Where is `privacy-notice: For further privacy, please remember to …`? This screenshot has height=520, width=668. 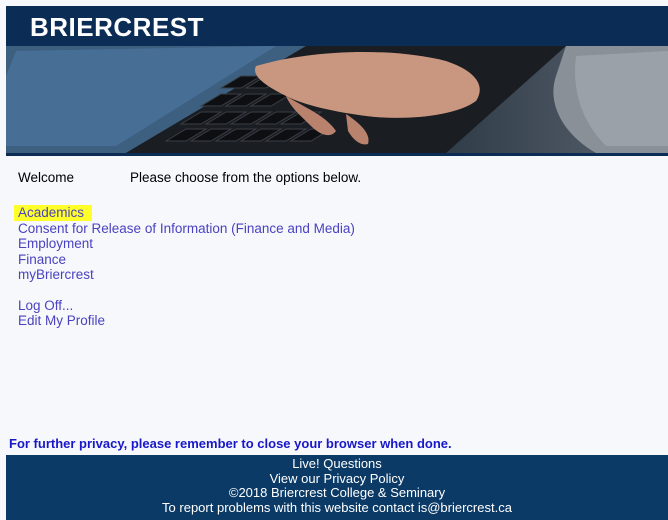
privacy-notice: For further privacy, please remember to … is located at coordinates (230, 443).